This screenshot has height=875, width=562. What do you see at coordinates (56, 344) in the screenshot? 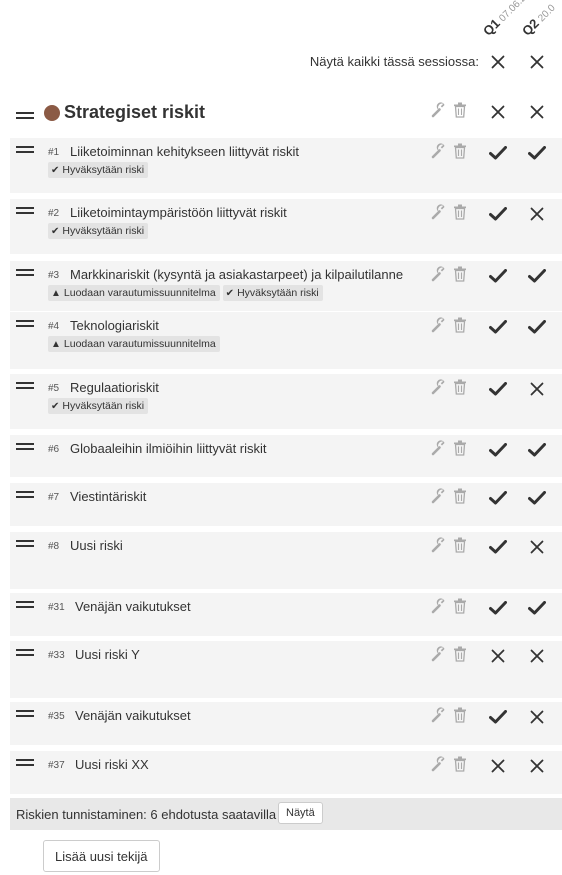
I see `warning-triangle-icon: ▲` at bounding box center [56, 344].